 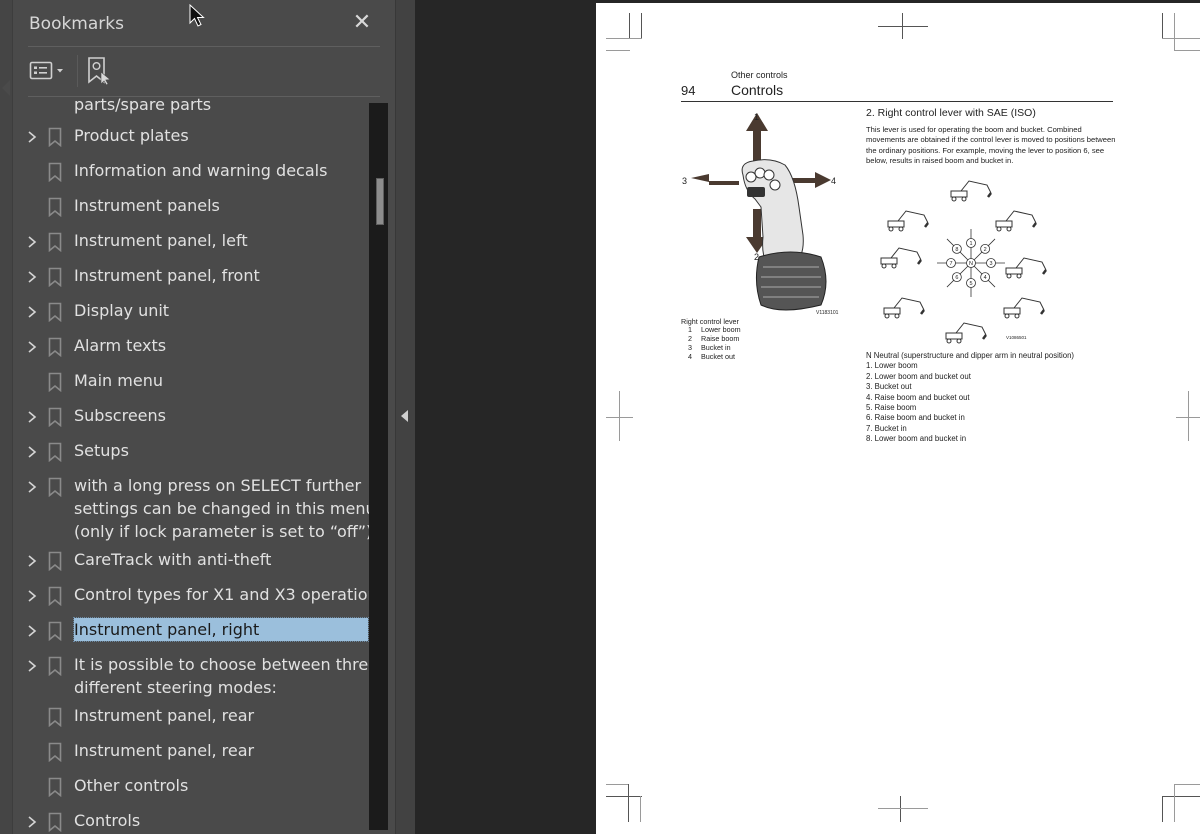 I want to click on header-rule, so click(x=897, y=101).